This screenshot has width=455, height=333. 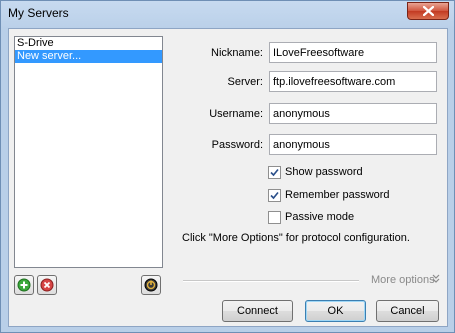 What do you see at coordinates (257, 311) in the screenshot?
I see `connect-button: Connect` at bounding box center [257, 311].